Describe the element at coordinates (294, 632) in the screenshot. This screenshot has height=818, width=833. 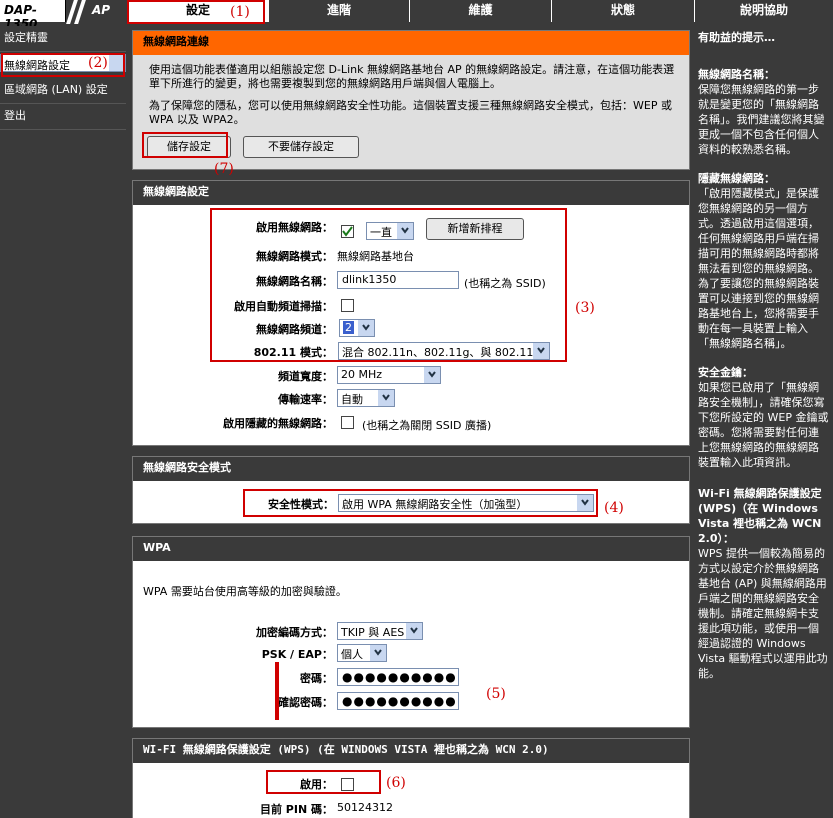
I see `cipher-label: 加密編碼方式：` at that location.